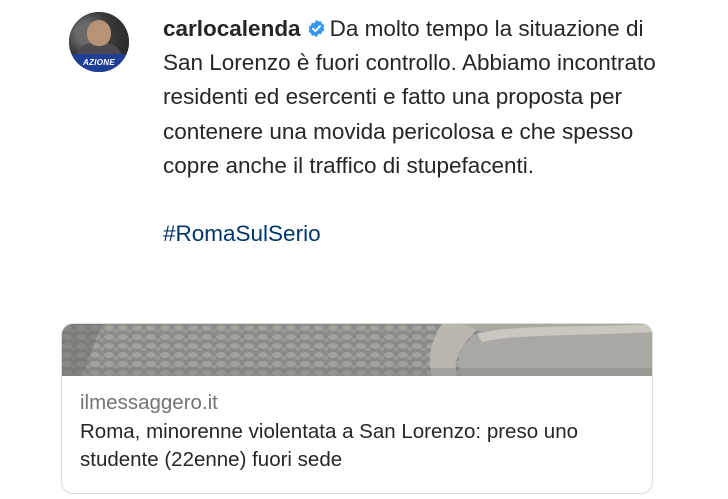  I want to click on verified-badge-icon, so click(316, 26).